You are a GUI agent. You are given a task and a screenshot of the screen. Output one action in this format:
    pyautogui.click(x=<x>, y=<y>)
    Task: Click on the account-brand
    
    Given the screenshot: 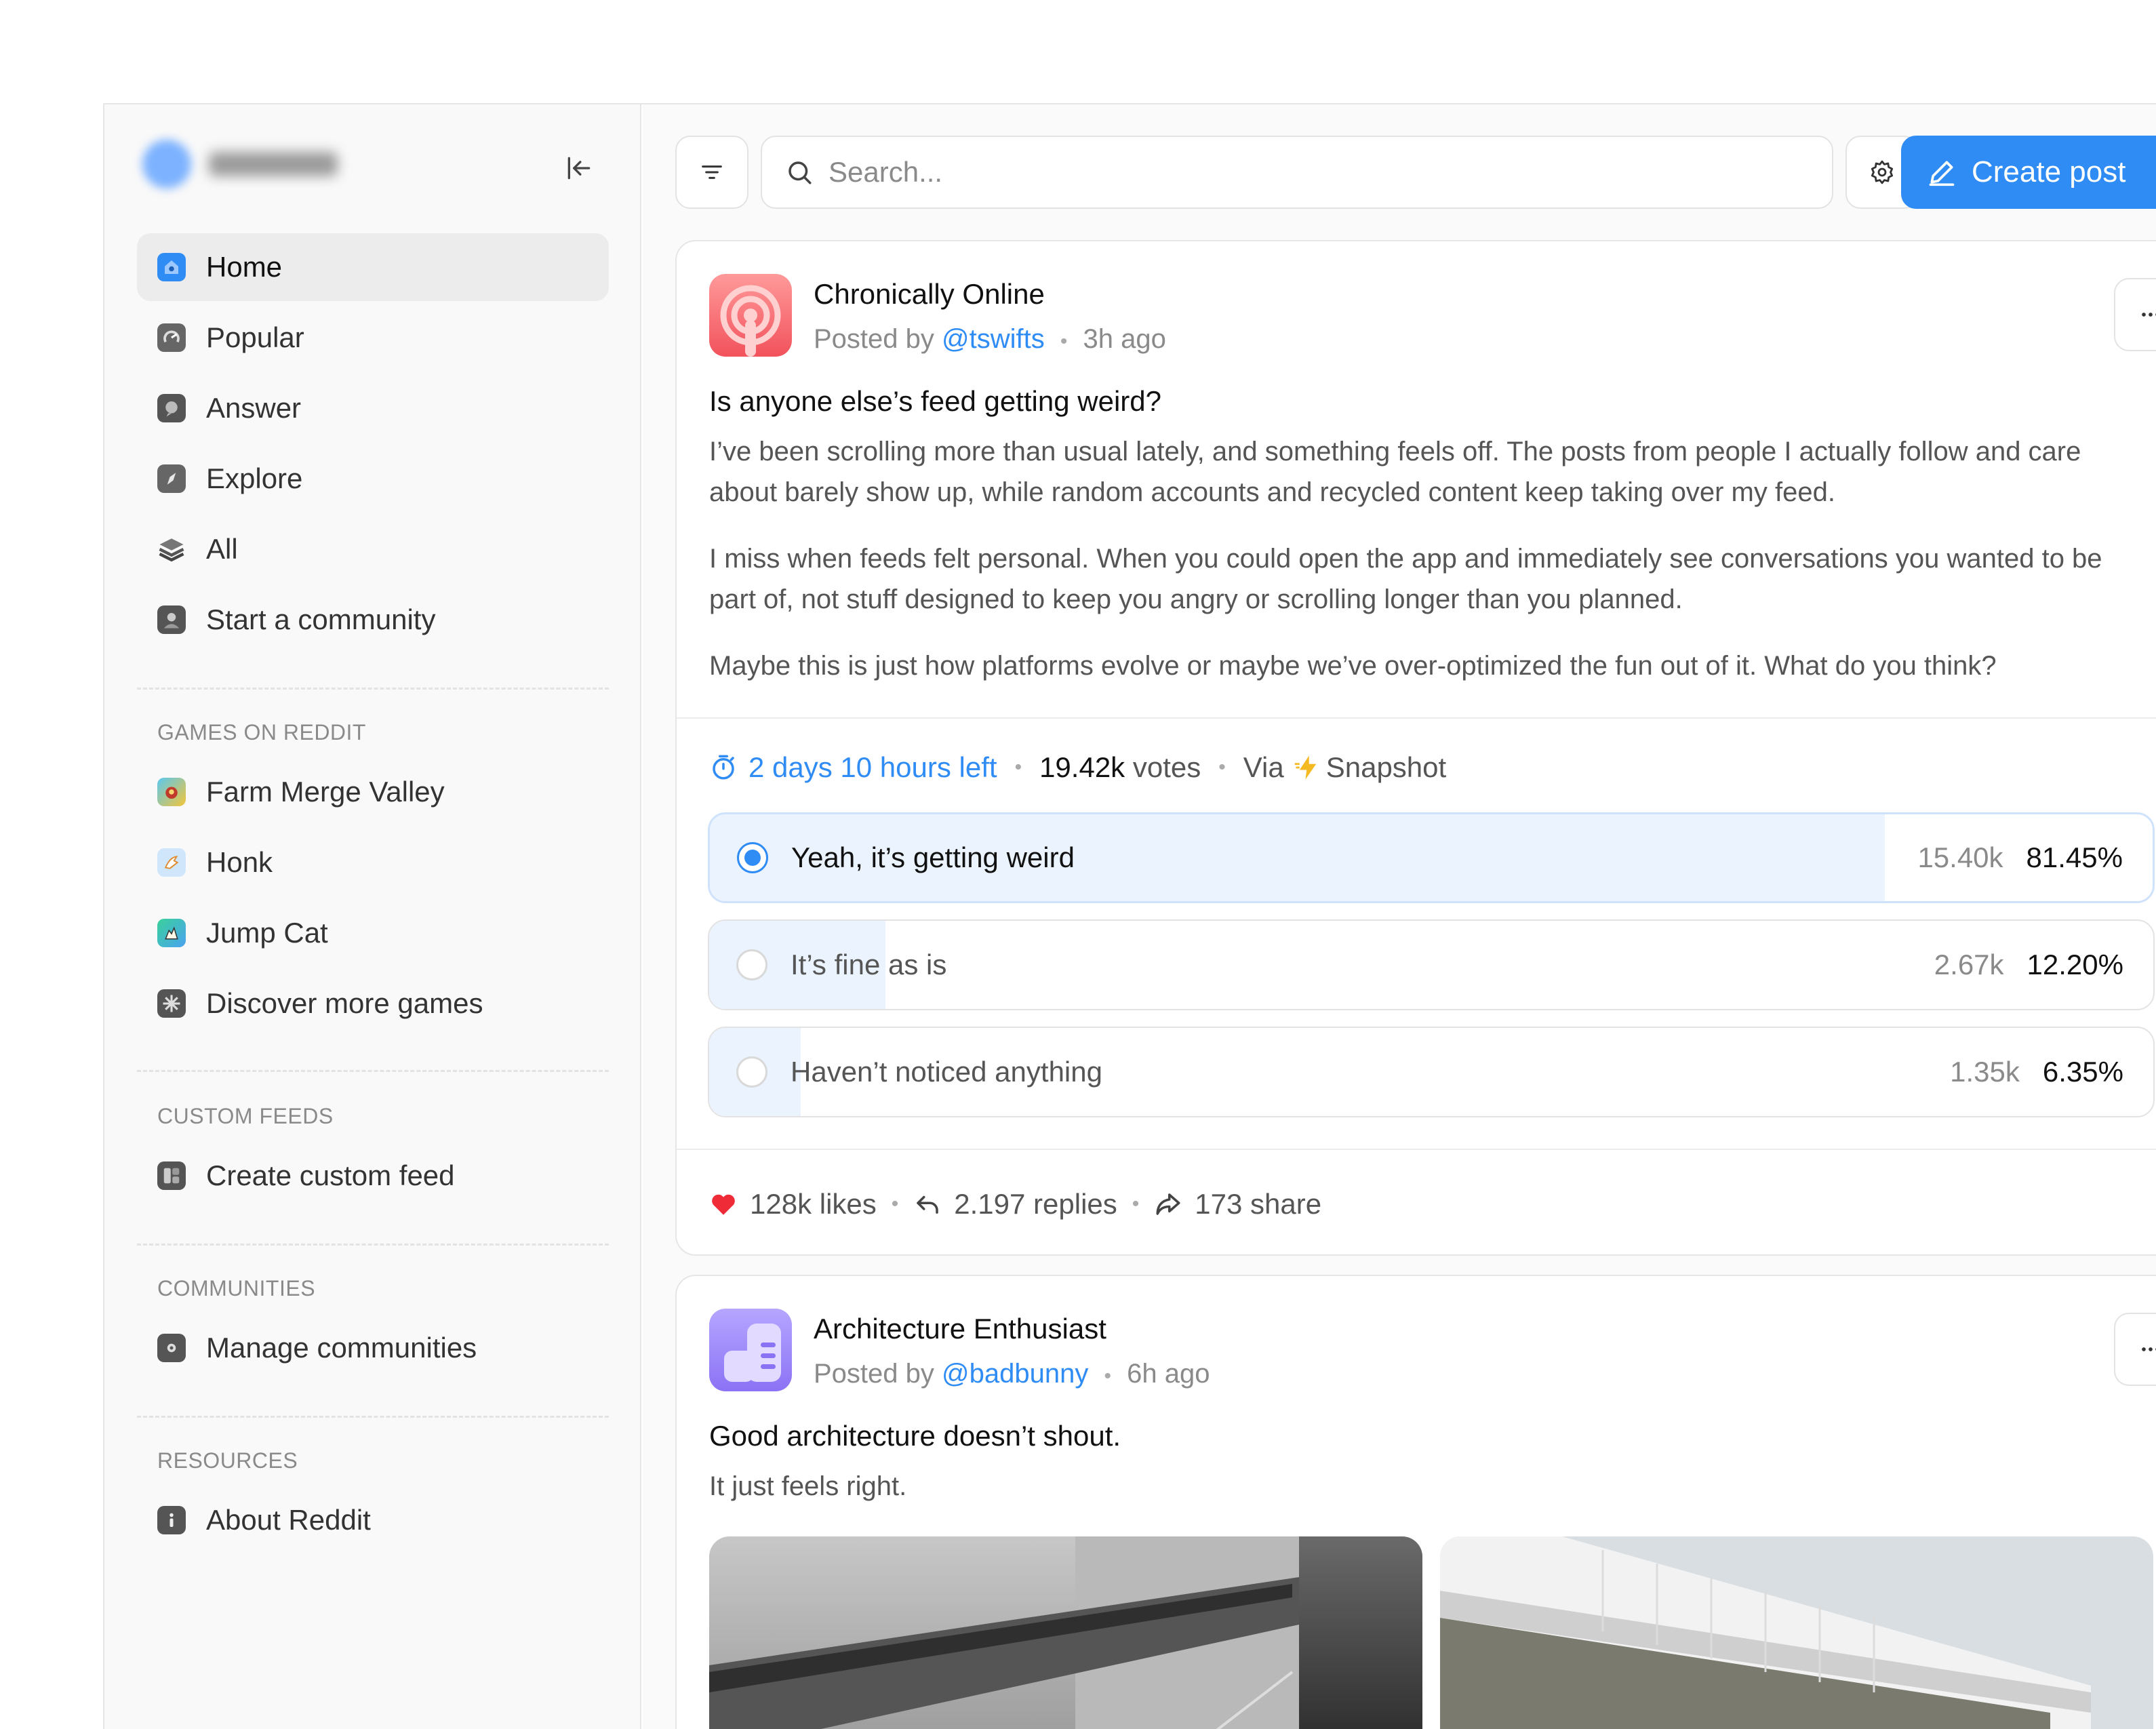 What is the action you would take?
    pyautogui.click(x=240, y=164)
    